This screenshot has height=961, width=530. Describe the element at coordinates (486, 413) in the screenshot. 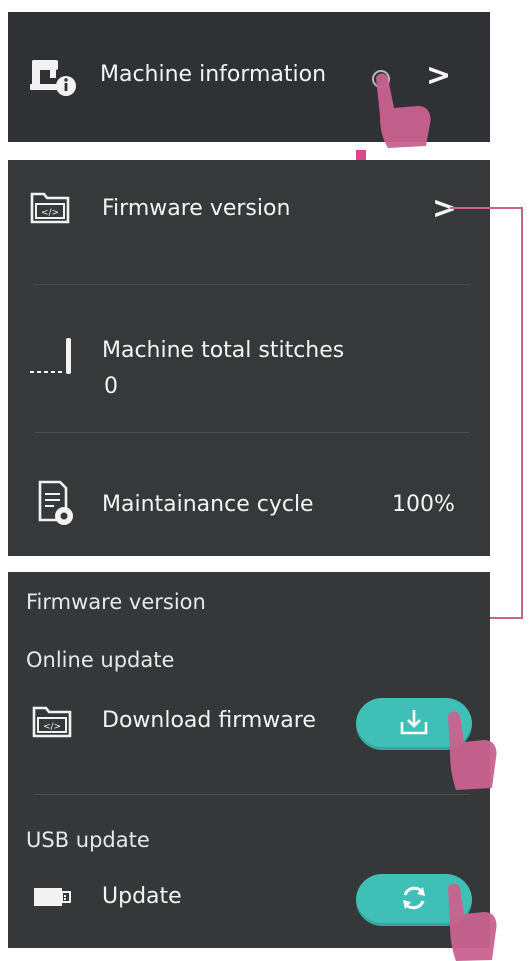

I see `connector-line` at that location.